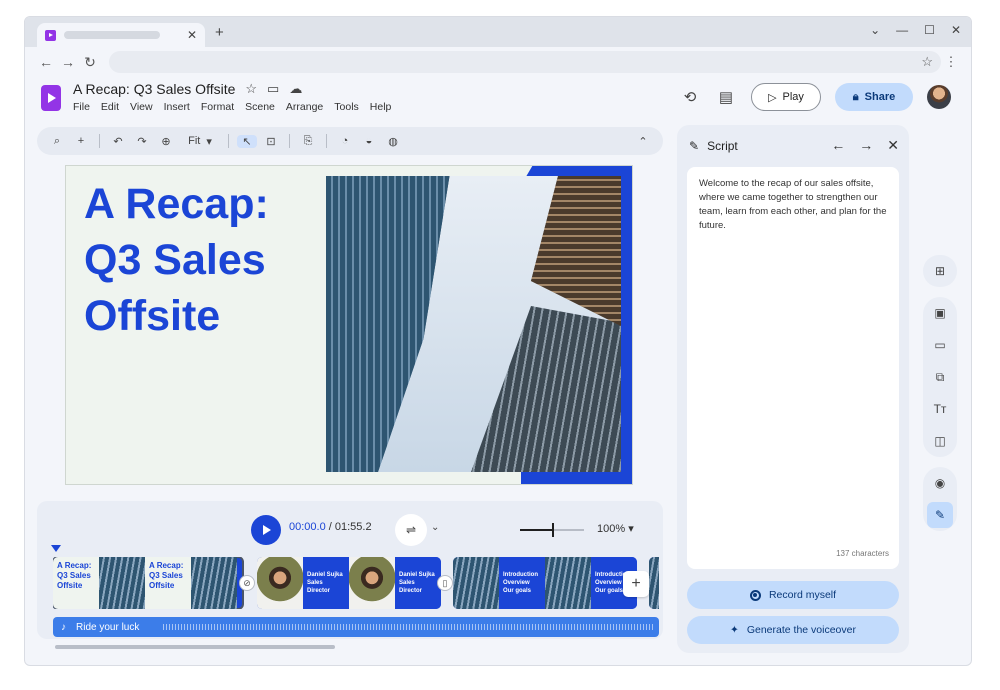 This screenshot has height=690, width=1000. Describe the element at coordinates (615, 528) in the screenshot. I see `timeline-zoom-dropdown: 100% ▾` at that location.